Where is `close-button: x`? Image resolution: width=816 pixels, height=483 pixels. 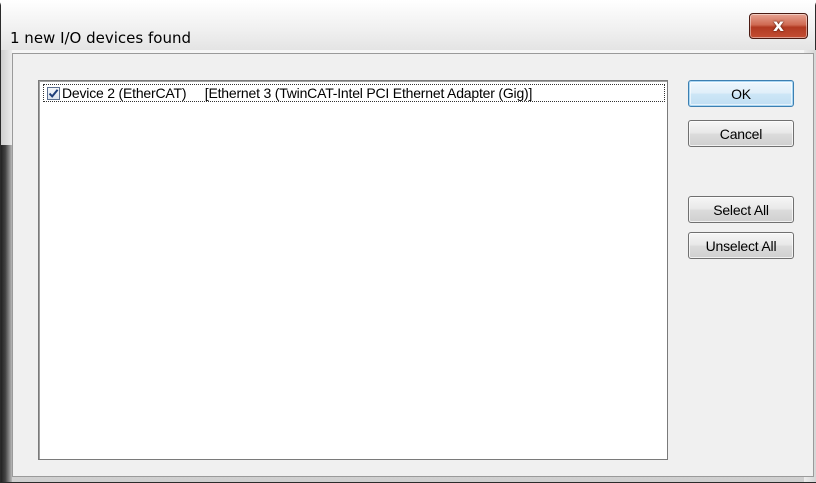
close-button: x is located at coordinates (778, 26).